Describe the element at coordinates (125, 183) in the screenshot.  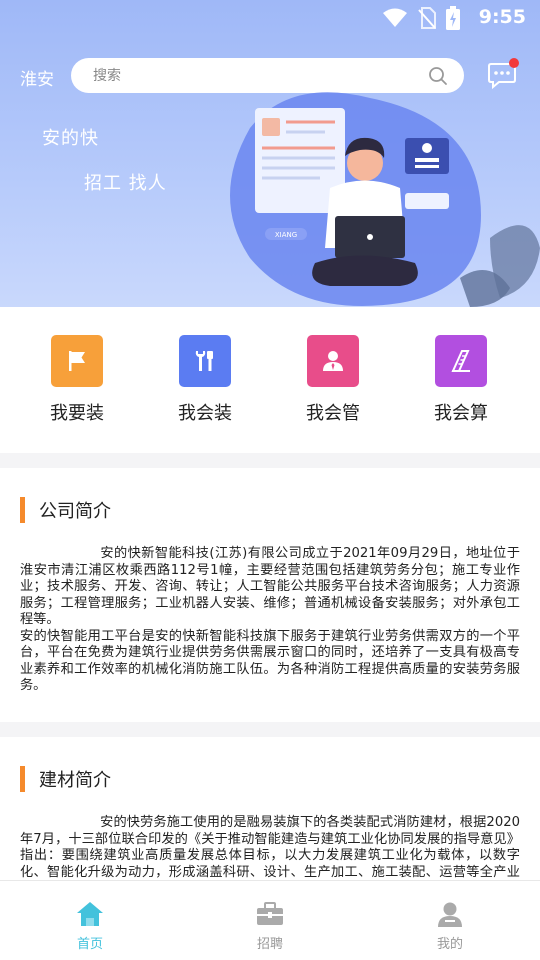
I see `banner-slogan-2: 招工 找人` at that location.